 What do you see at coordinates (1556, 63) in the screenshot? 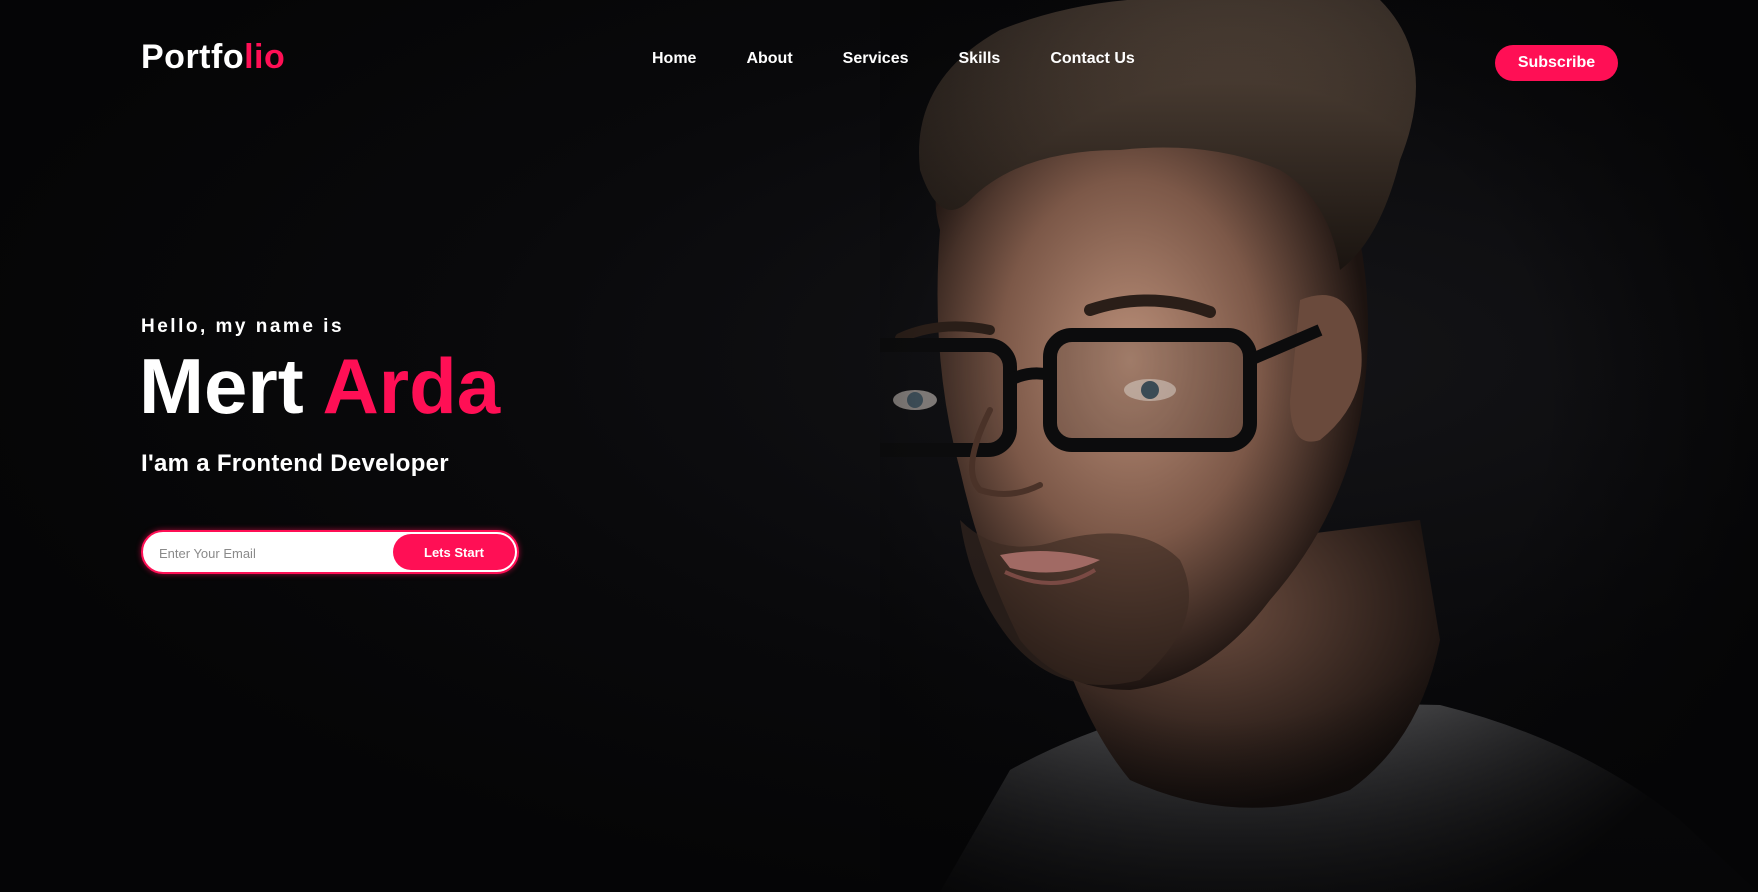
I see `subscribe-button: Subscribe` at bounding box center [1556, 63].